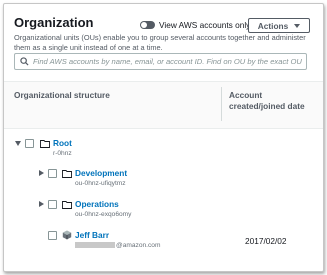 The image size is (327, 275). I want to click on page-title: Organization, so click(54, 22).